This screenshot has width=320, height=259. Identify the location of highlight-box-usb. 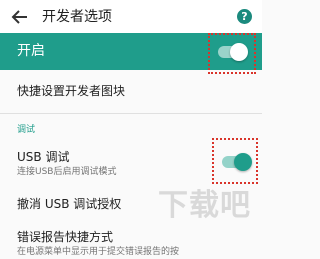
(235, 161).